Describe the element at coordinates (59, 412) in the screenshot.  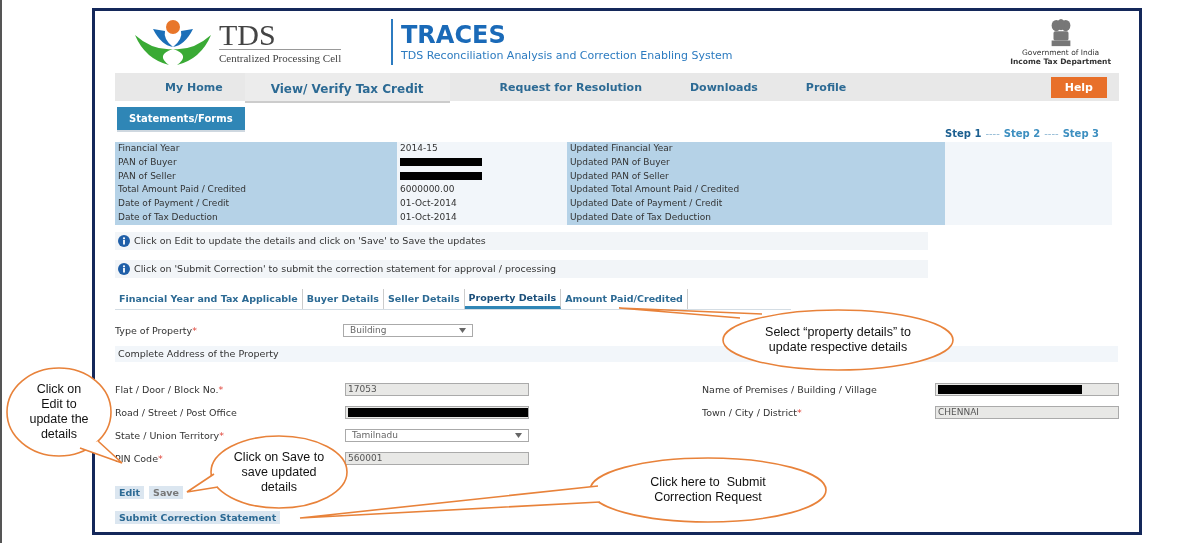
I see `callout-text: Click on Edit to update the details` at that location.